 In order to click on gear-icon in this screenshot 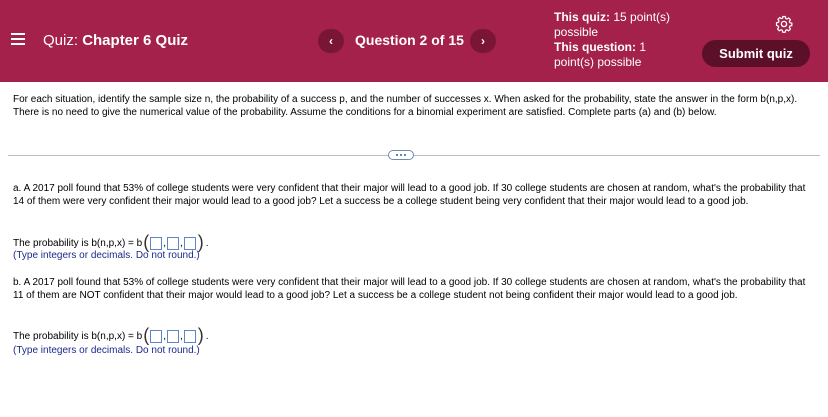, I will do `click(784, 24)`.